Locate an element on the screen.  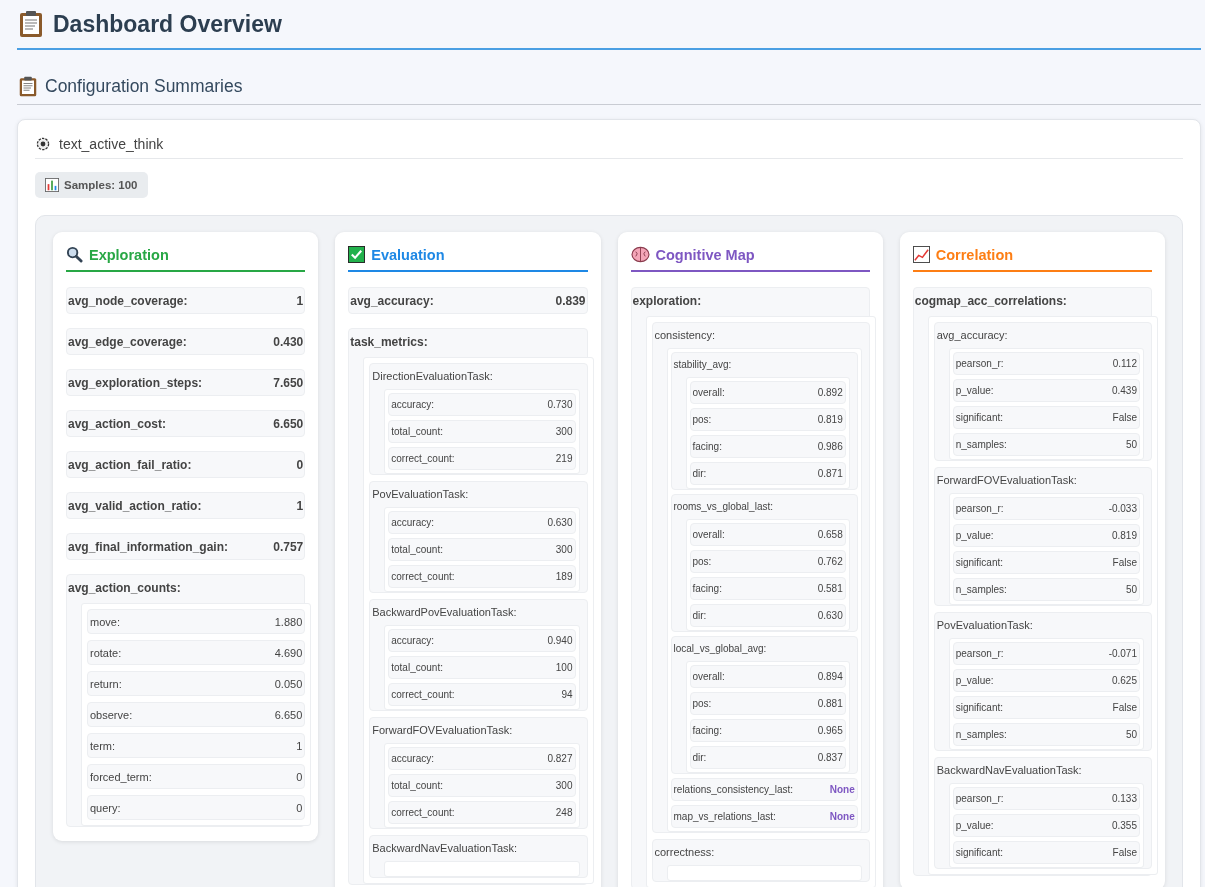
metric-value: 0.837 is located at coordinates (830, 757).